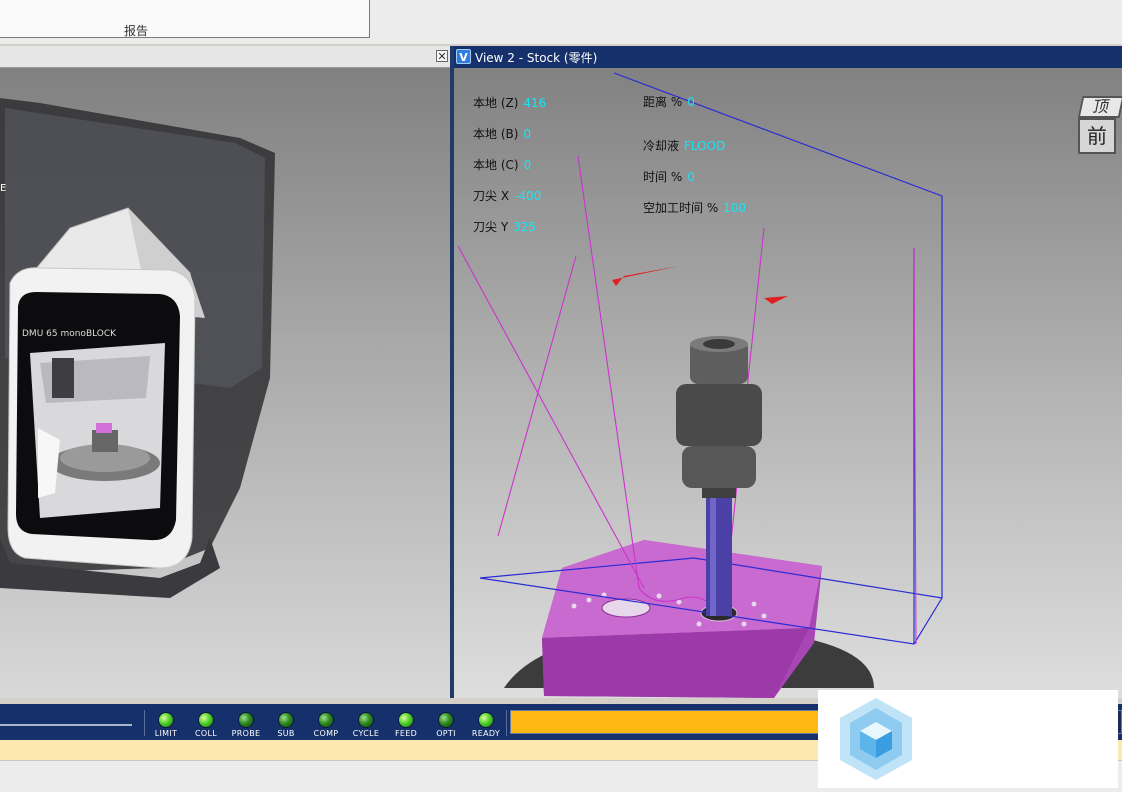 The height and width of the screenshot is (792, 1122). Describe the element at coordinates (496, 134) in the screenshot. I see `readout-label: 本地 (B)` at that location.